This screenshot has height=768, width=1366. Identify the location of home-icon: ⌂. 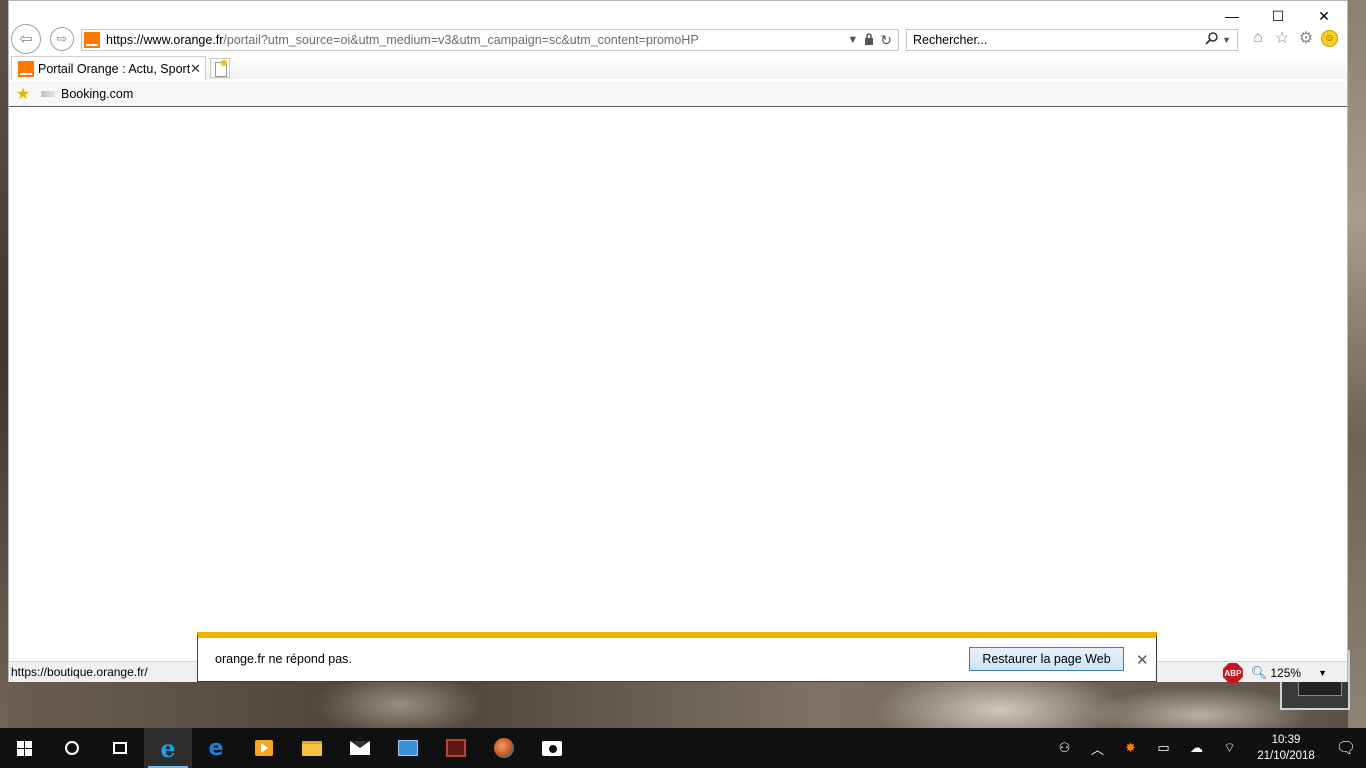
(1258, 38).